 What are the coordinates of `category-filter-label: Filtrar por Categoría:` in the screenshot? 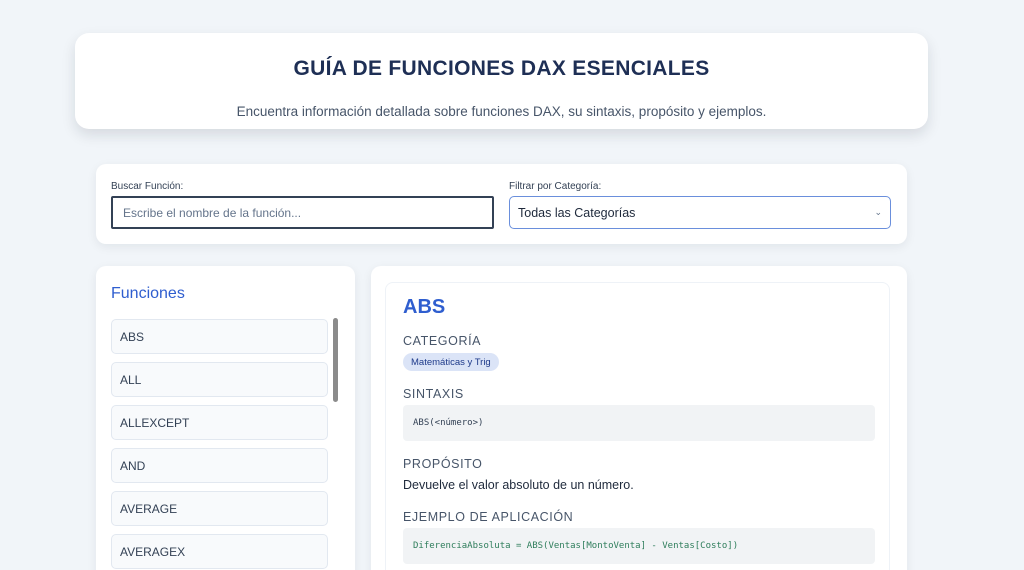 It's located at (555, 186).